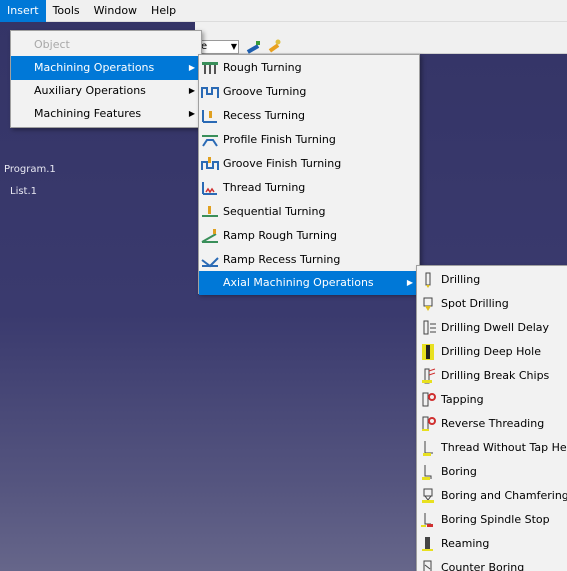 This screenshot has height=571, width=567. What do you see at coordinates (429, 423) in the screenshot?
I see `reverse-threading-icon` at bounding box center [429, 423].